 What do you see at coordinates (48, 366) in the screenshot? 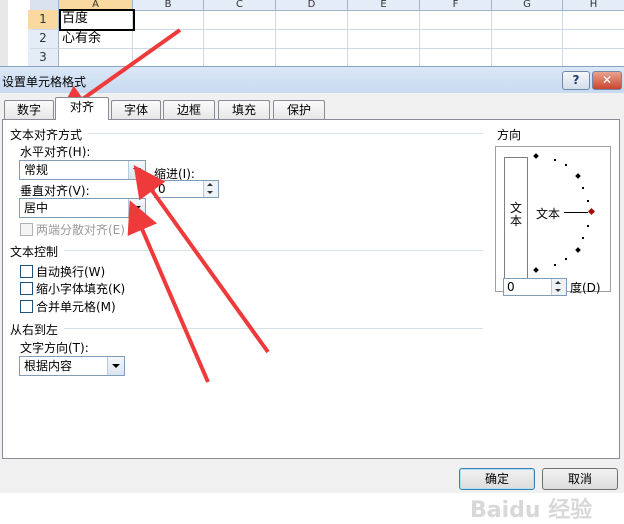
I see `text-direction-value: 根据内容` at bounding box center [48, 366].